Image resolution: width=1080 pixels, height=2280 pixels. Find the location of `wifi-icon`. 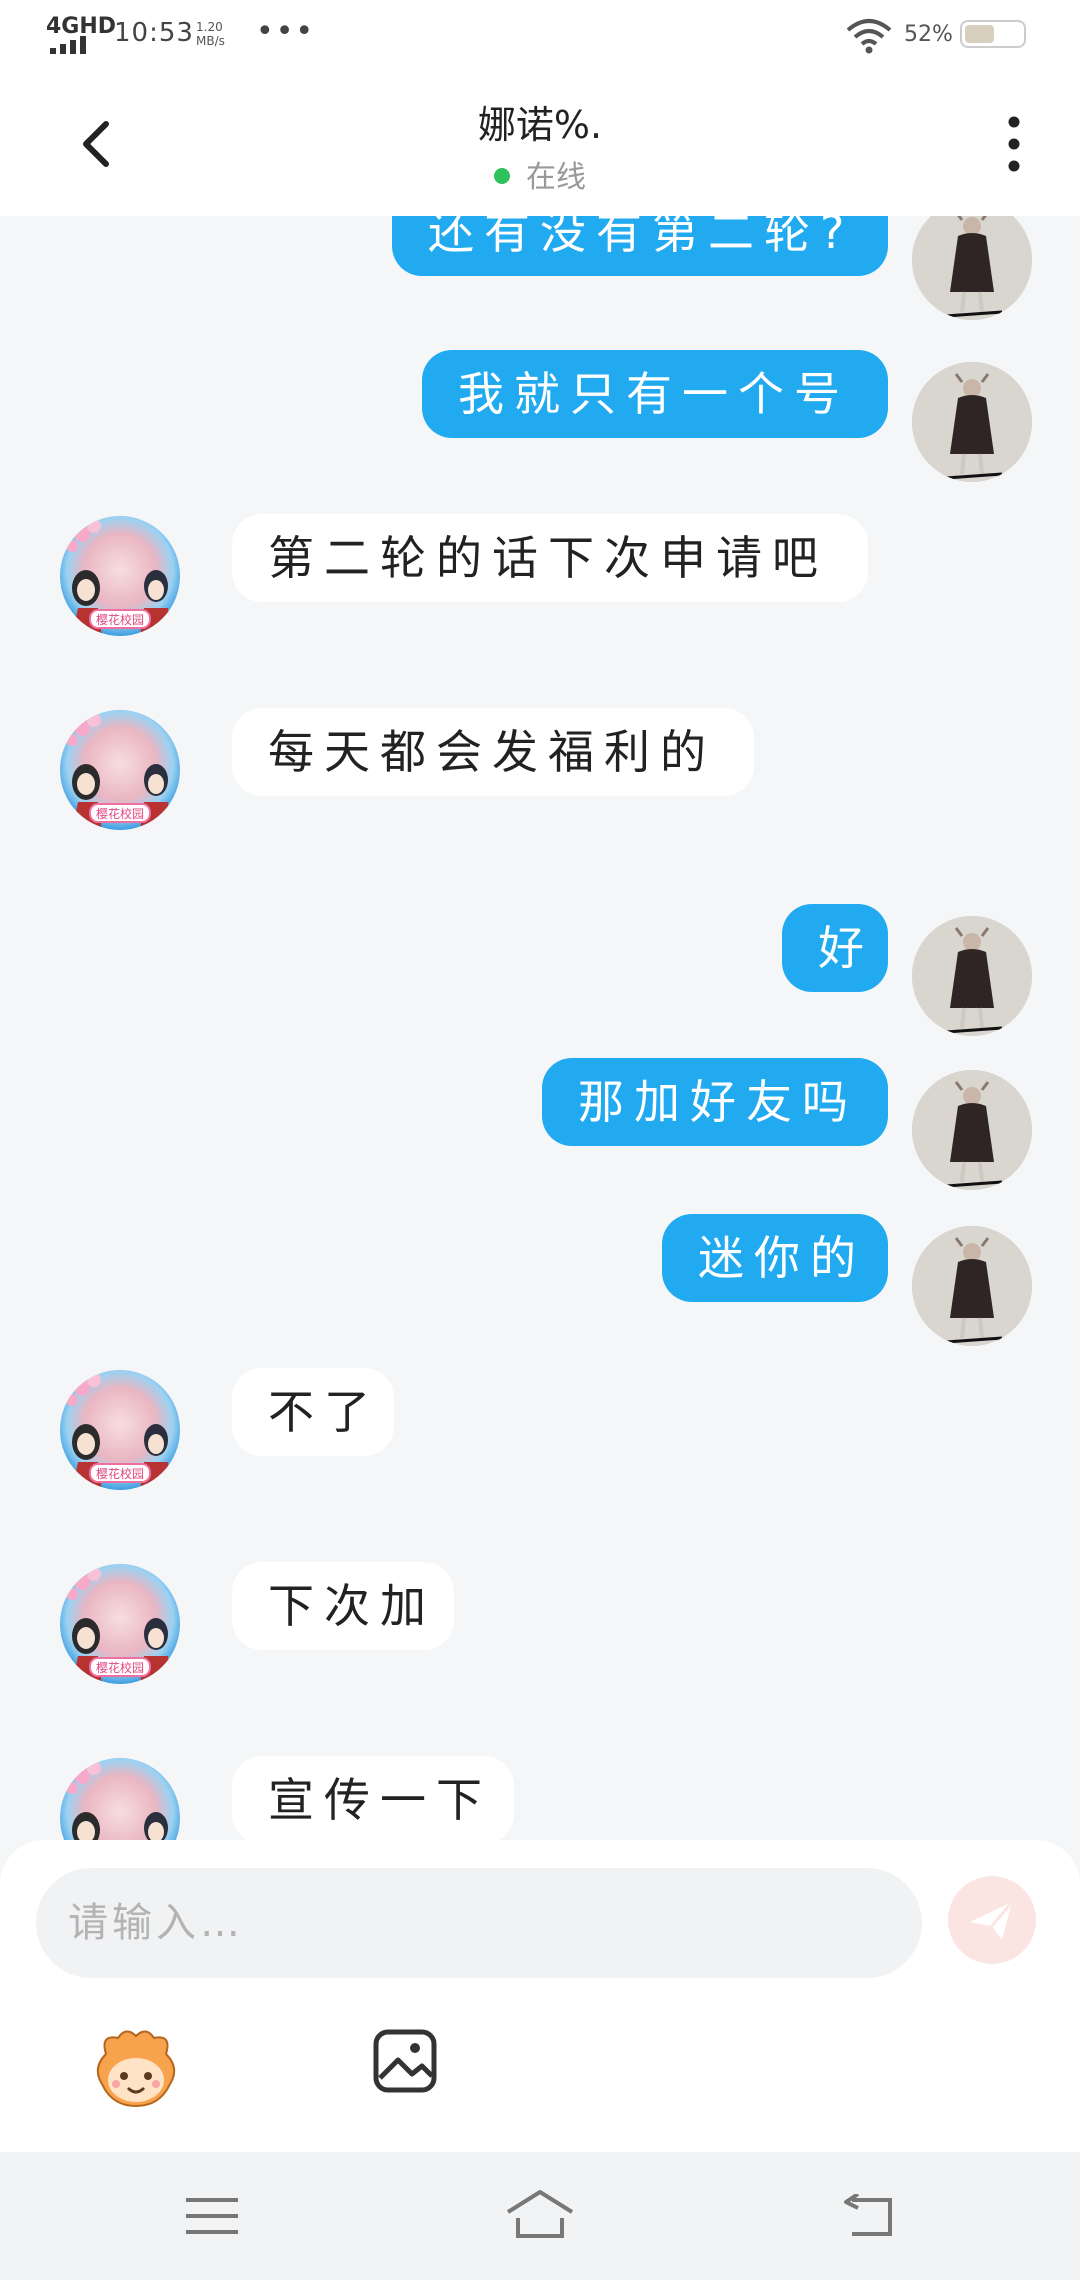

wifi-icon is located at coordinates (869, 36).